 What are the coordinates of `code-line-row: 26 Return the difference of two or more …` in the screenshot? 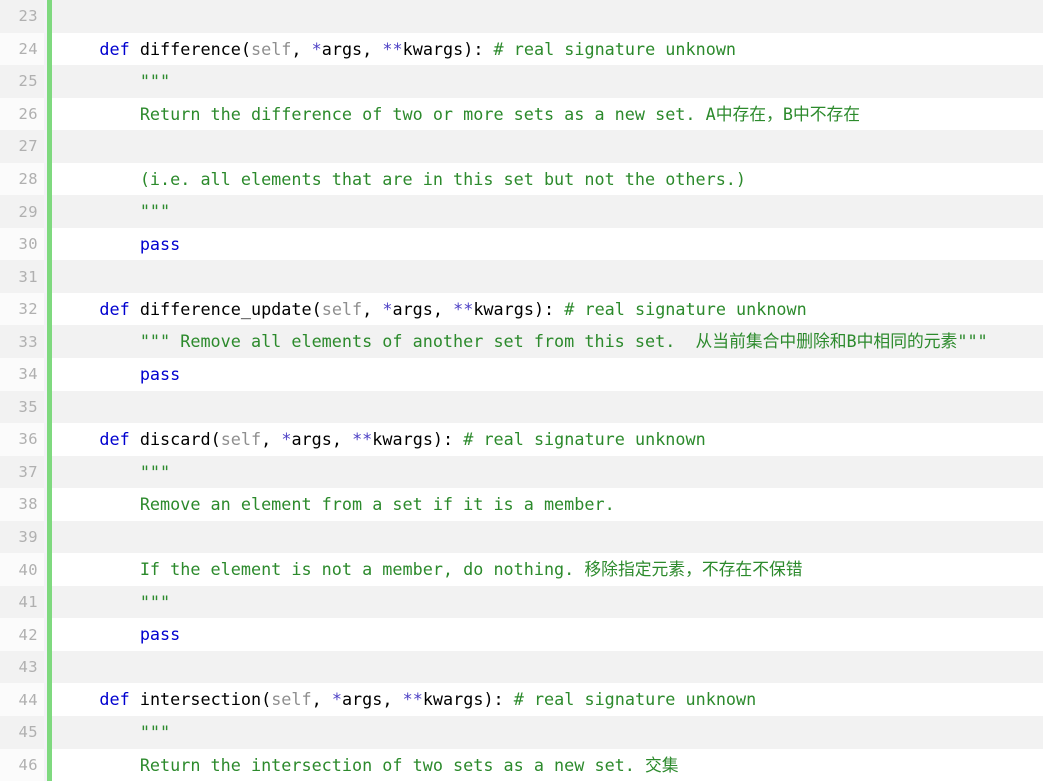 It's located at (521, 114).